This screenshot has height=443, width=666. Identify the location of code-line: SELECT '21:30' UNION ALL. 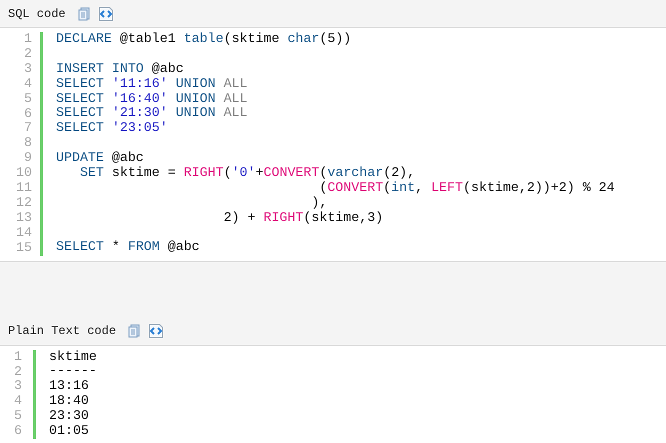
(152, 112).